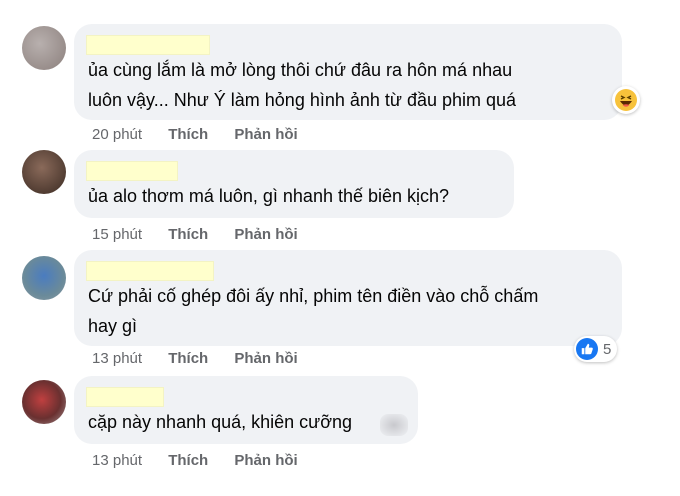 Image resolution: width=680 pixels, height=496 pixels. Describe the element at coordinates (117, 234) in the screenshot. I see `comment-time: 15 phút` at that location.